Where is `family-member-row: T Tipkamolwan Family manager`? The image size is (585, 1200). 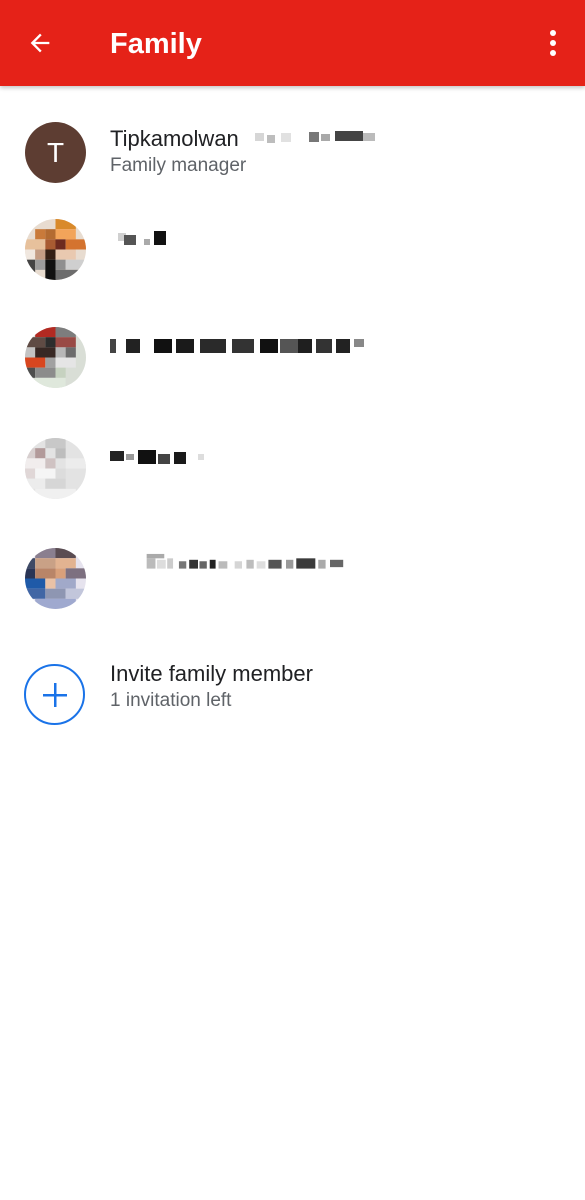 family-member-row: T Tipkamolwan Family manager is located at coordinates (292, 137).